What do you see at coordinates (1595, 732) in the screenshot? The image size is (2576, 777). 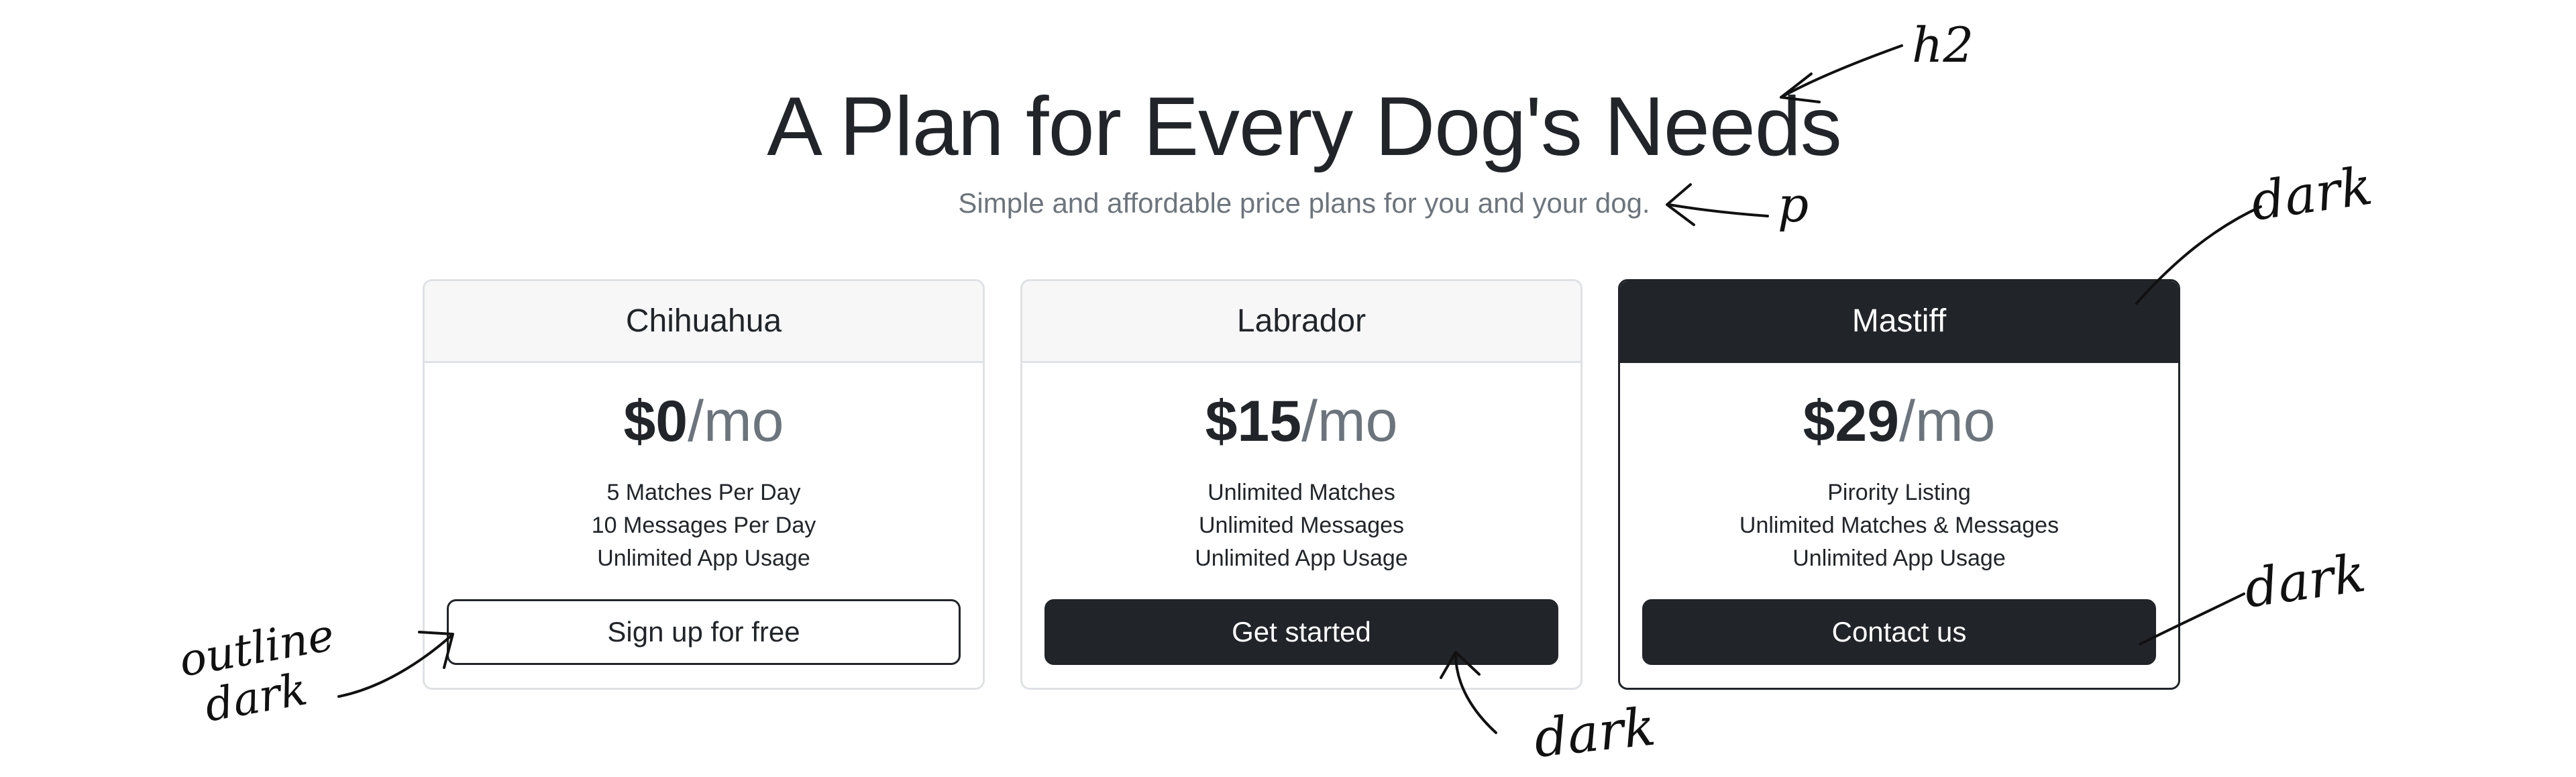 I see `annotation-label-get-started-dark: dark` at bounding box center [1595, 732].